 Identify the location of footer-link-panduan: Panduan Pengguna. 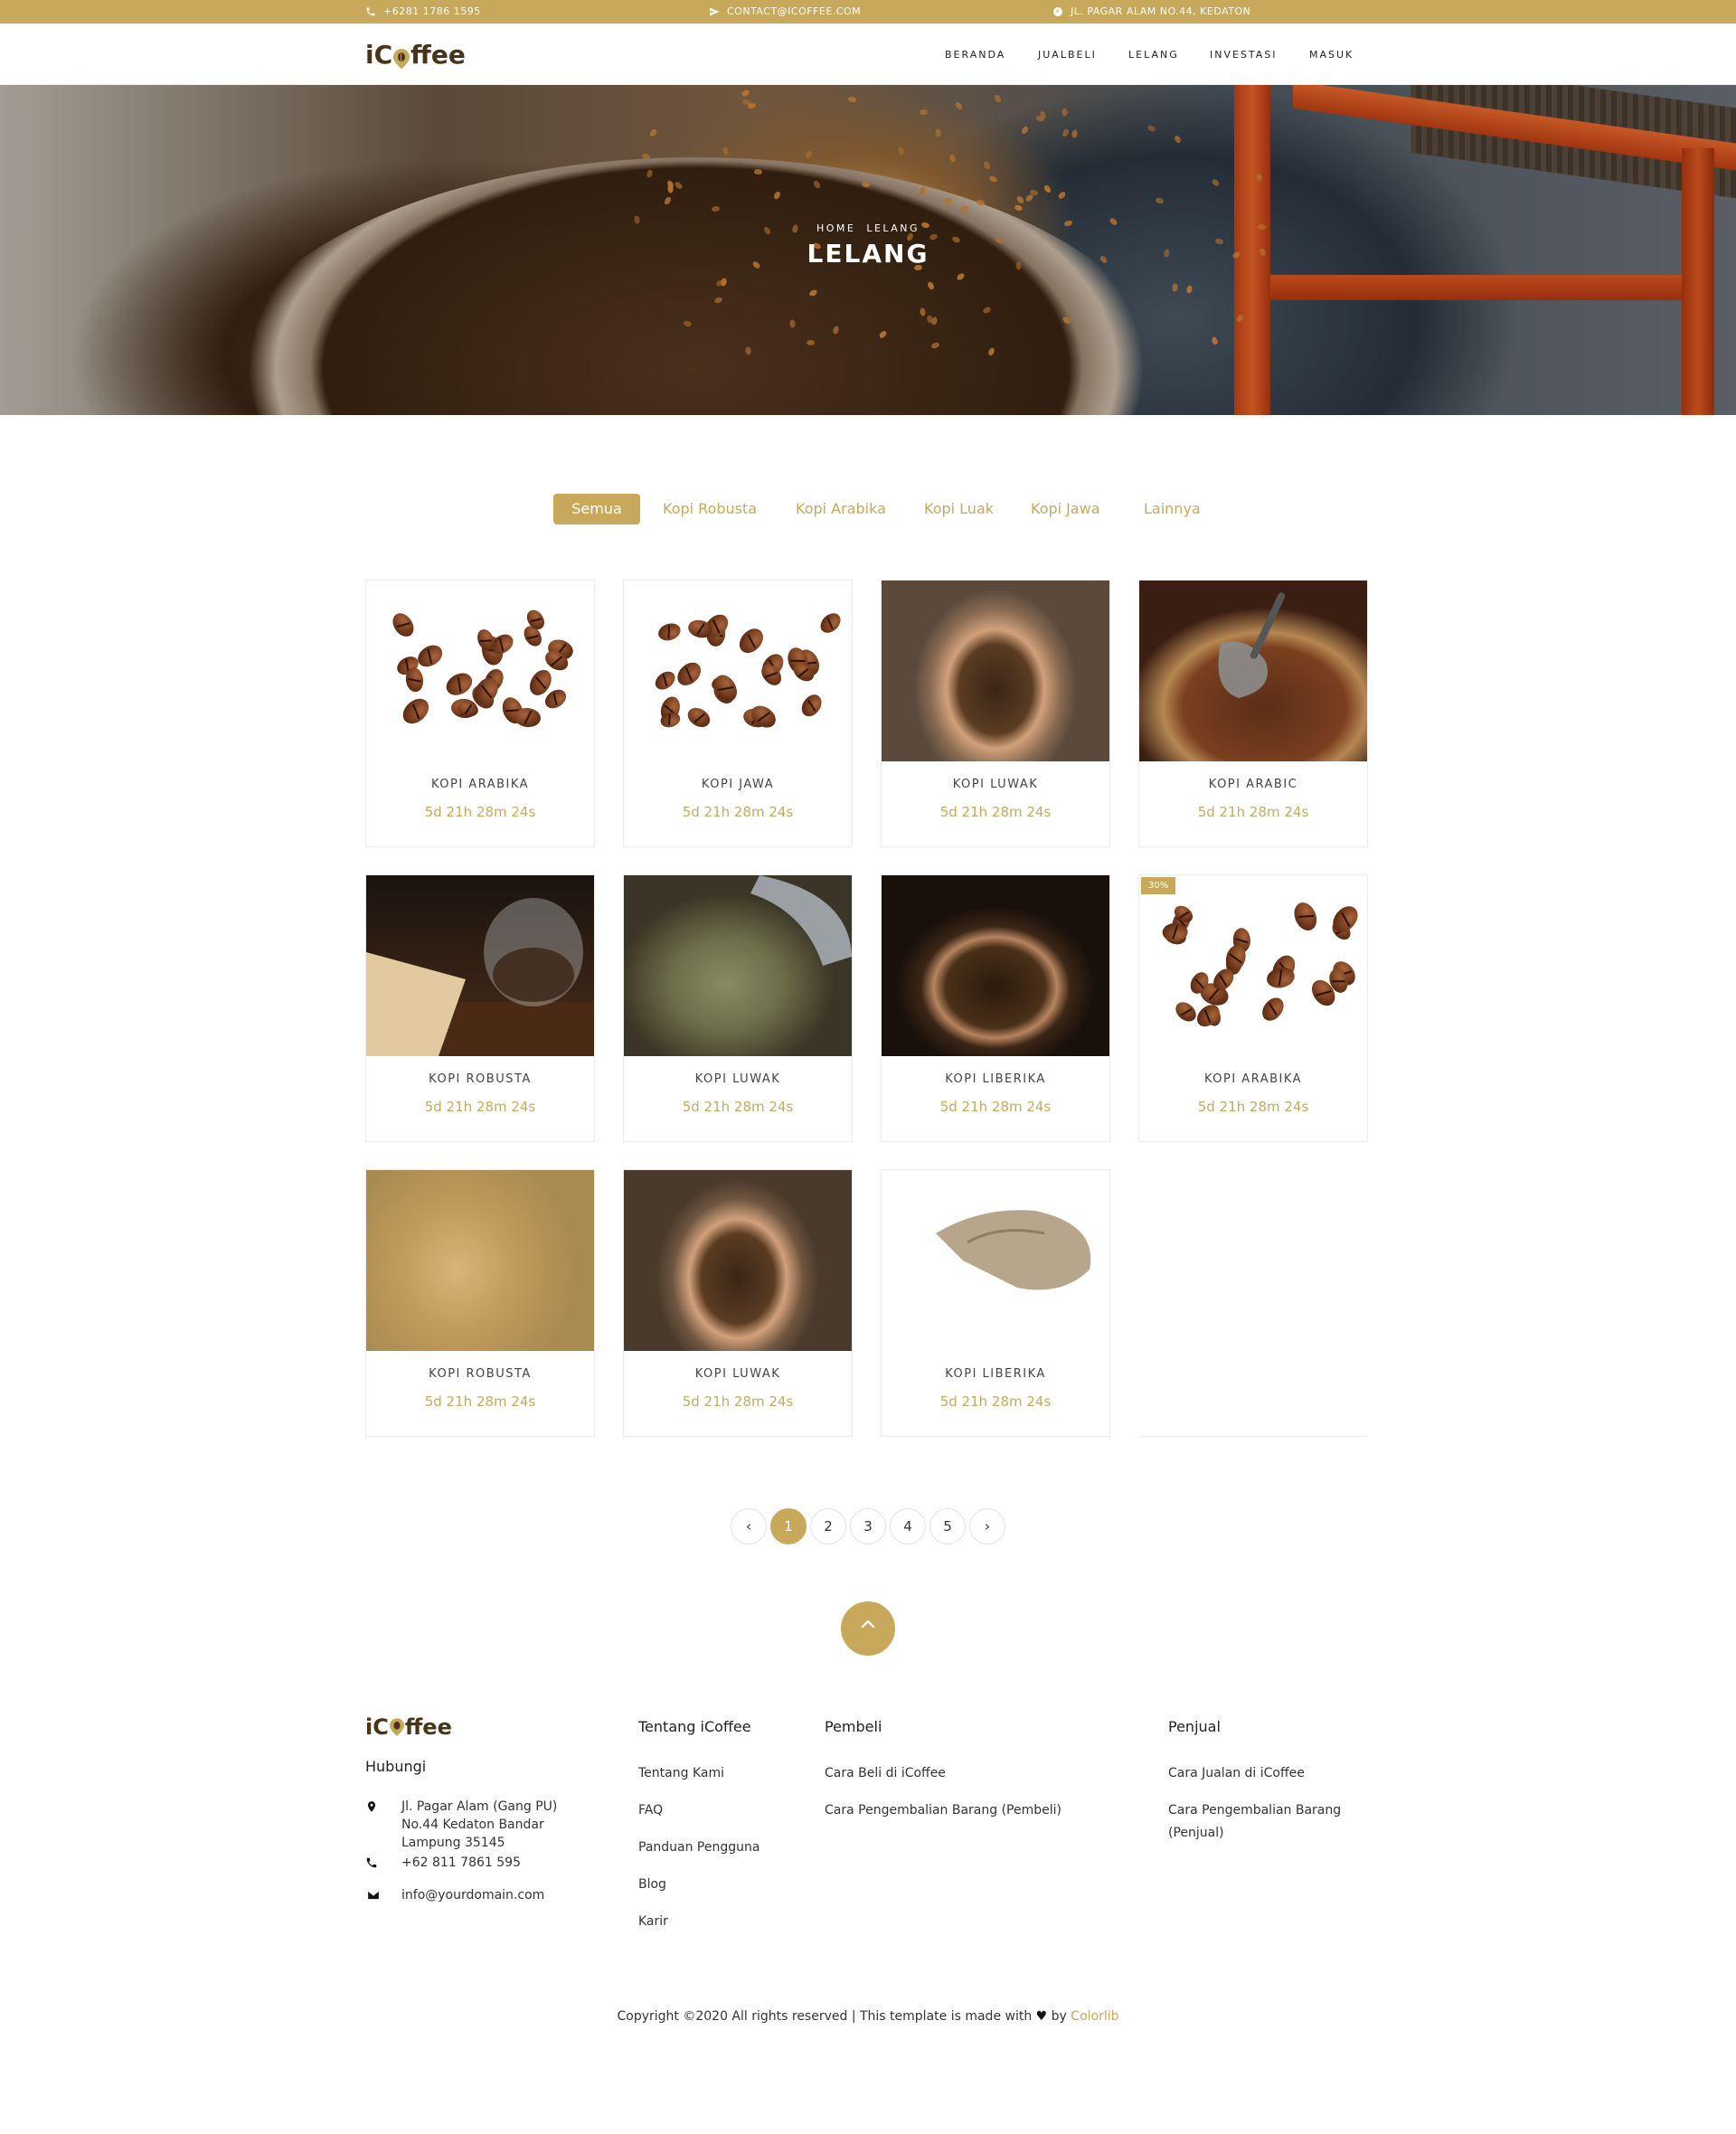
(699, 1847).